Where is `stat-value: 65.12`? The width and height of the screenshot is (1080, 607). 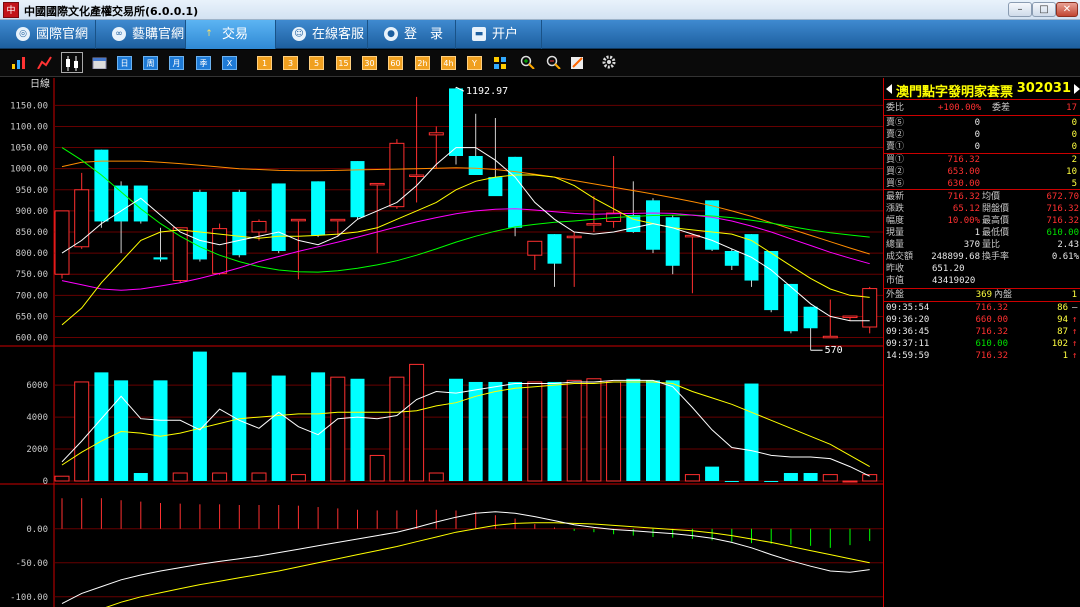 stat-value: 65.12 is located at coordinates (966, 209).